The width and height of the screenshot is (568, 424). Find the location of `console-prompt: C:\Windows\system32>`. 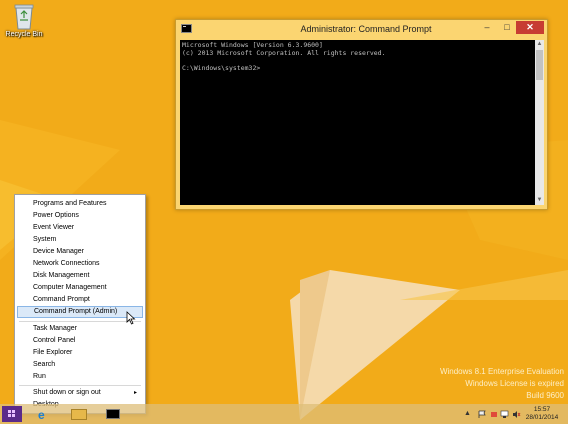

console-prompt: C:\Windows\system32> is located at coordinates (221, 68).